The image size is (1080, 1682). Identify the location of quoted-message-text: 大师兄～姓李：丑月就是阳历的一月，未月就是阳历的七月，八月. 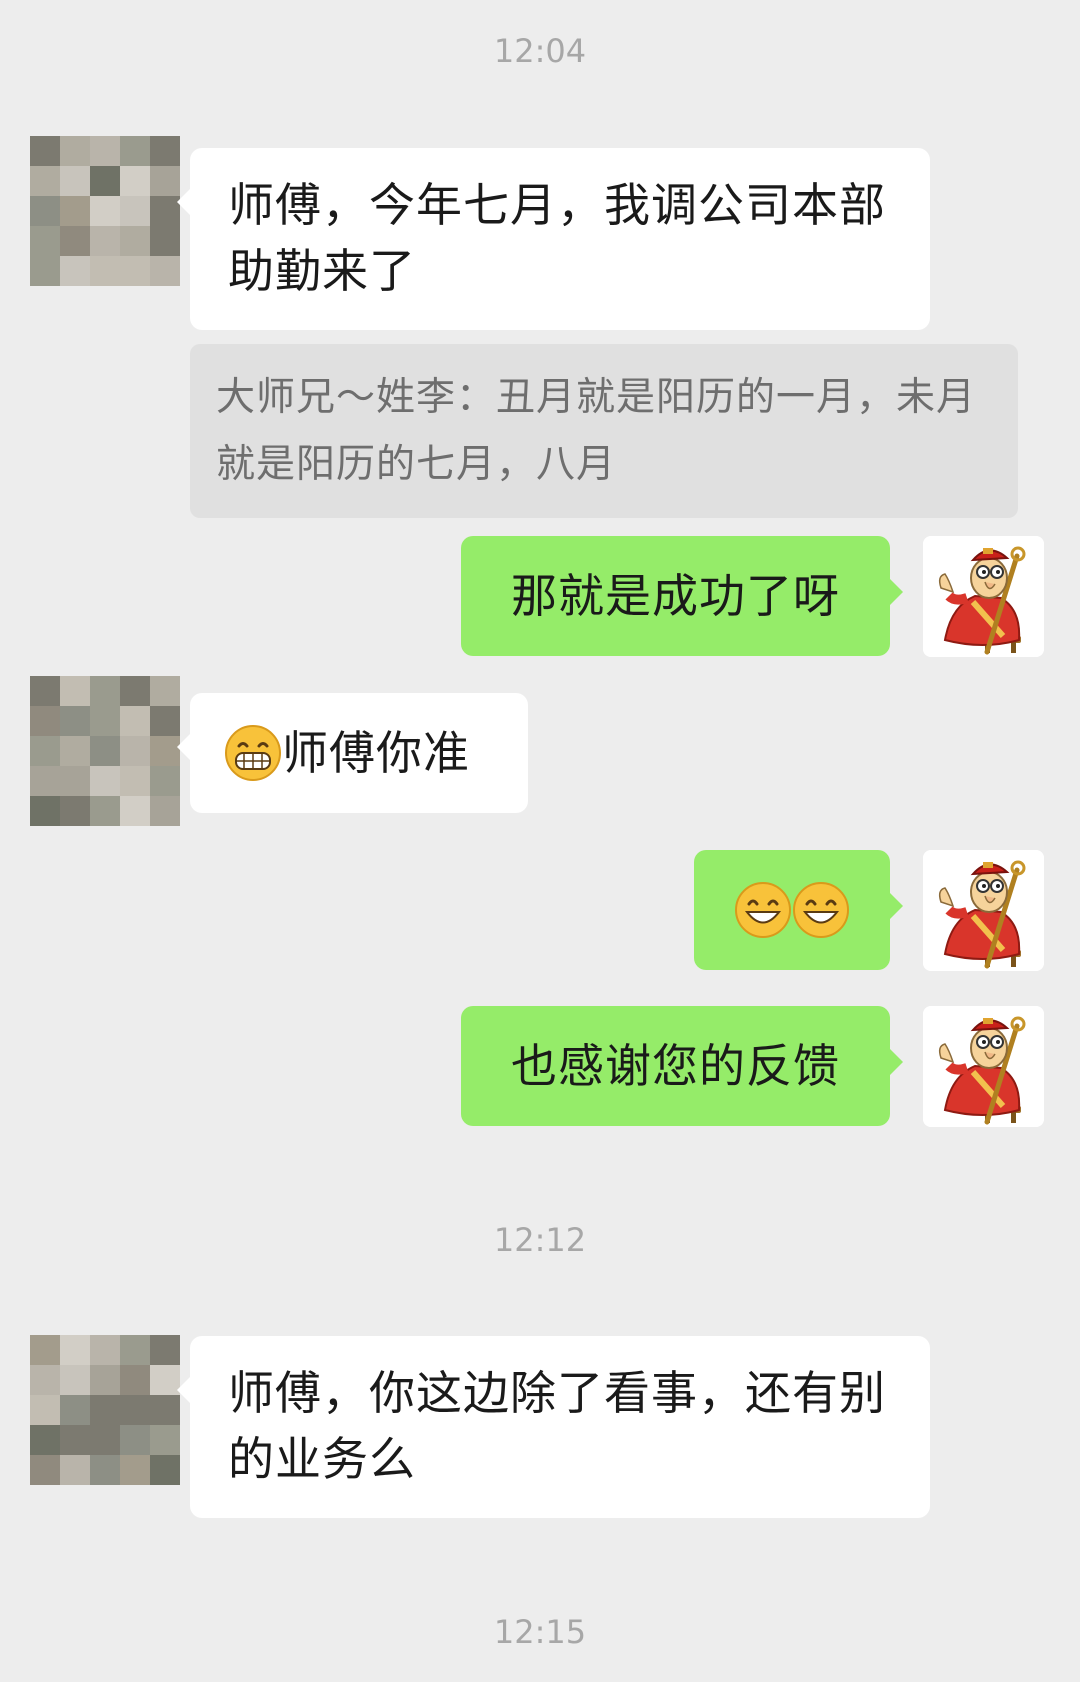
(596, 431).